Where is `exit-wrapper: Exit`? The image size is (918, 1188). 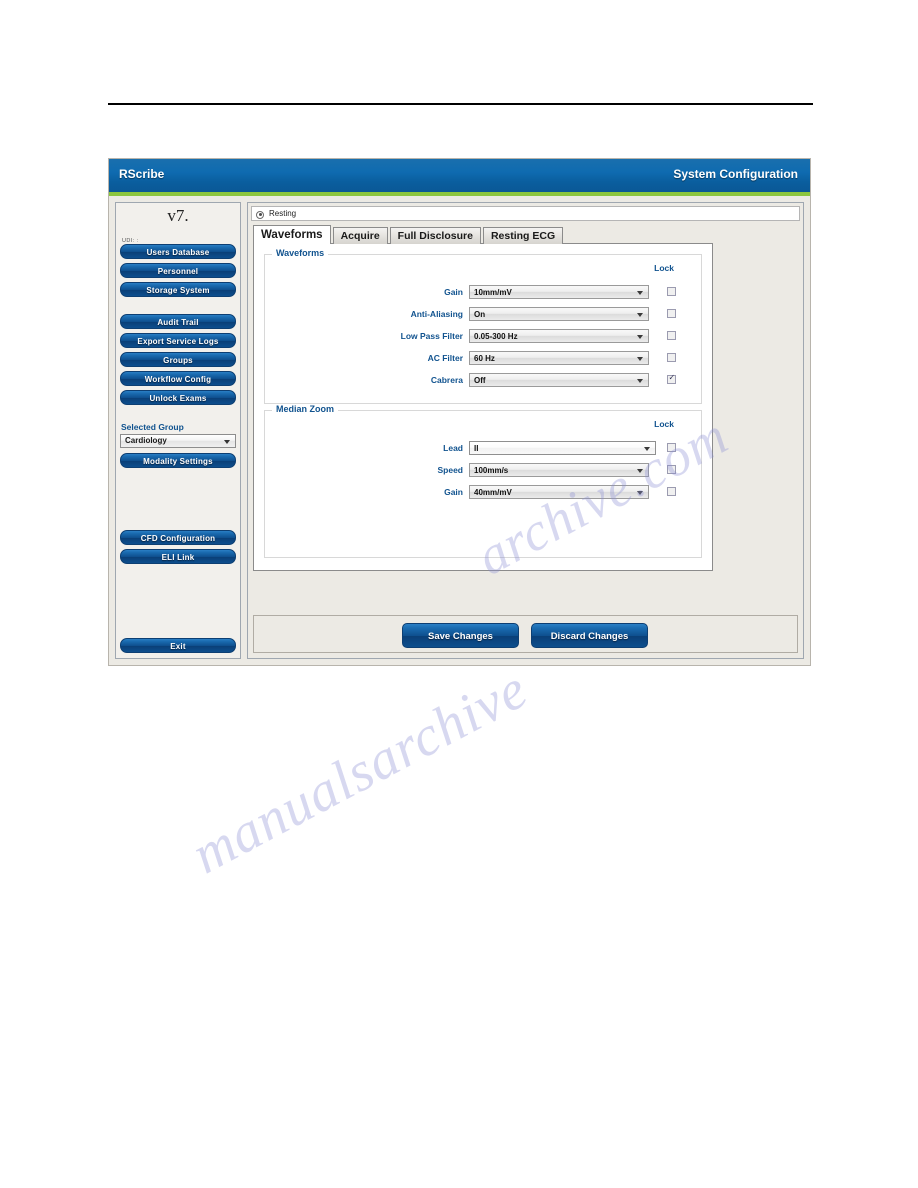
exit-wrapper: Exit is located at coordinates (178, 645).